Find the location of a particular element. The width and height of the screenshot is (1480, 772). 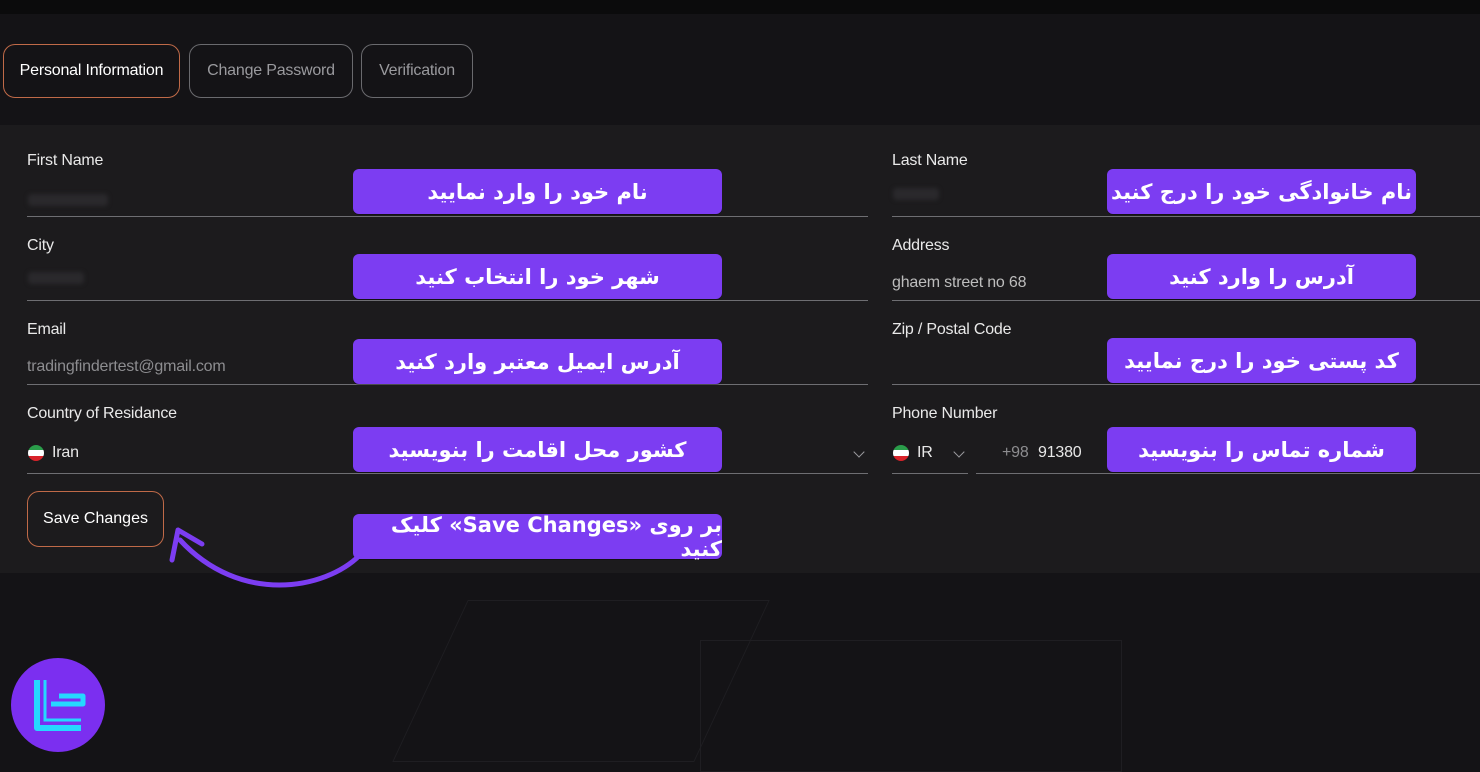

callout-save: بر روی «Save Changes» کلیک کنید is located at coordinates (537, 537).